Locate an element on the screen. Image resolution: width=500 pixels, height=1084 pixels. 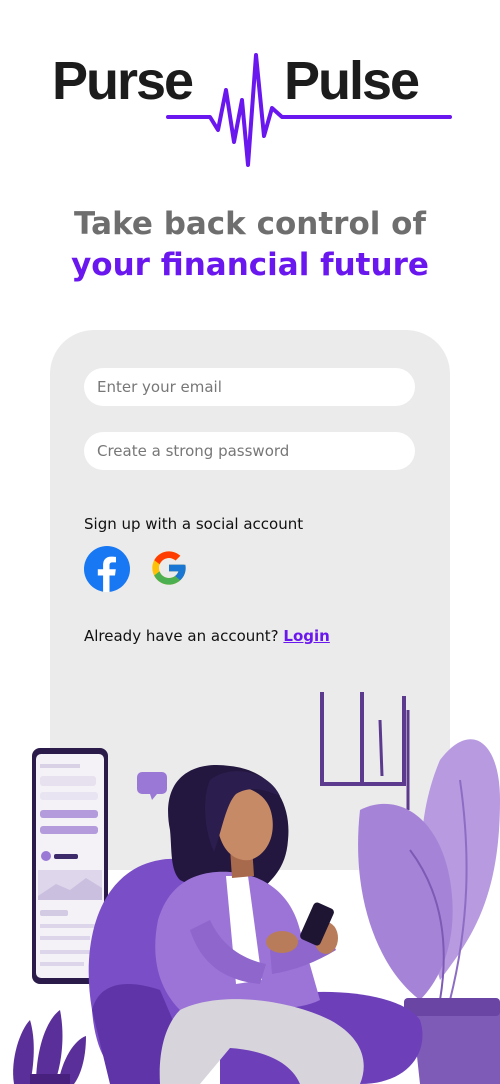
login-prompt-text: Already have an account? is located at coordinates (181, 636).